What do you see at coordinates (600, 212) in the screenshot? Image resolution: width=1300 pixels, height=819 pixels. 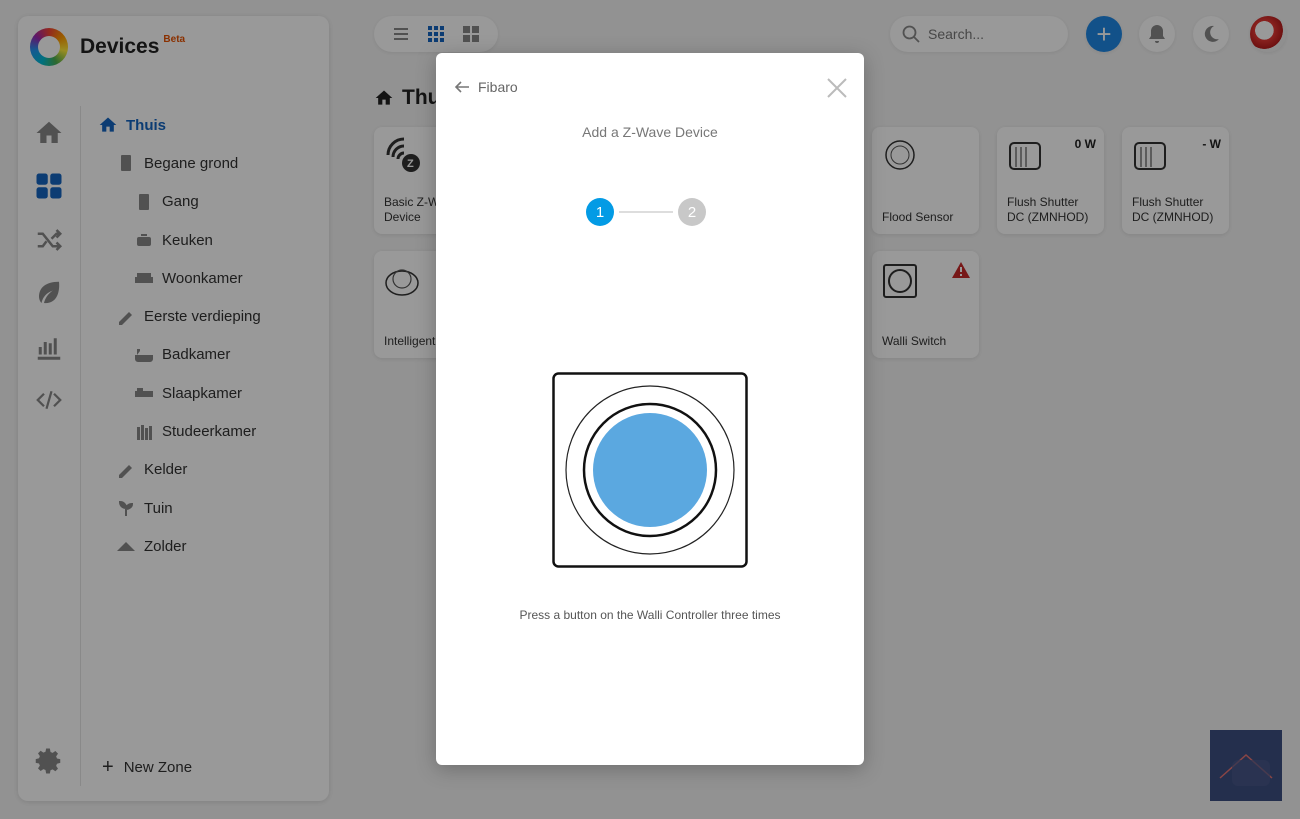 I see `step-indicator-active: 1` at bounding box center [600, 212].